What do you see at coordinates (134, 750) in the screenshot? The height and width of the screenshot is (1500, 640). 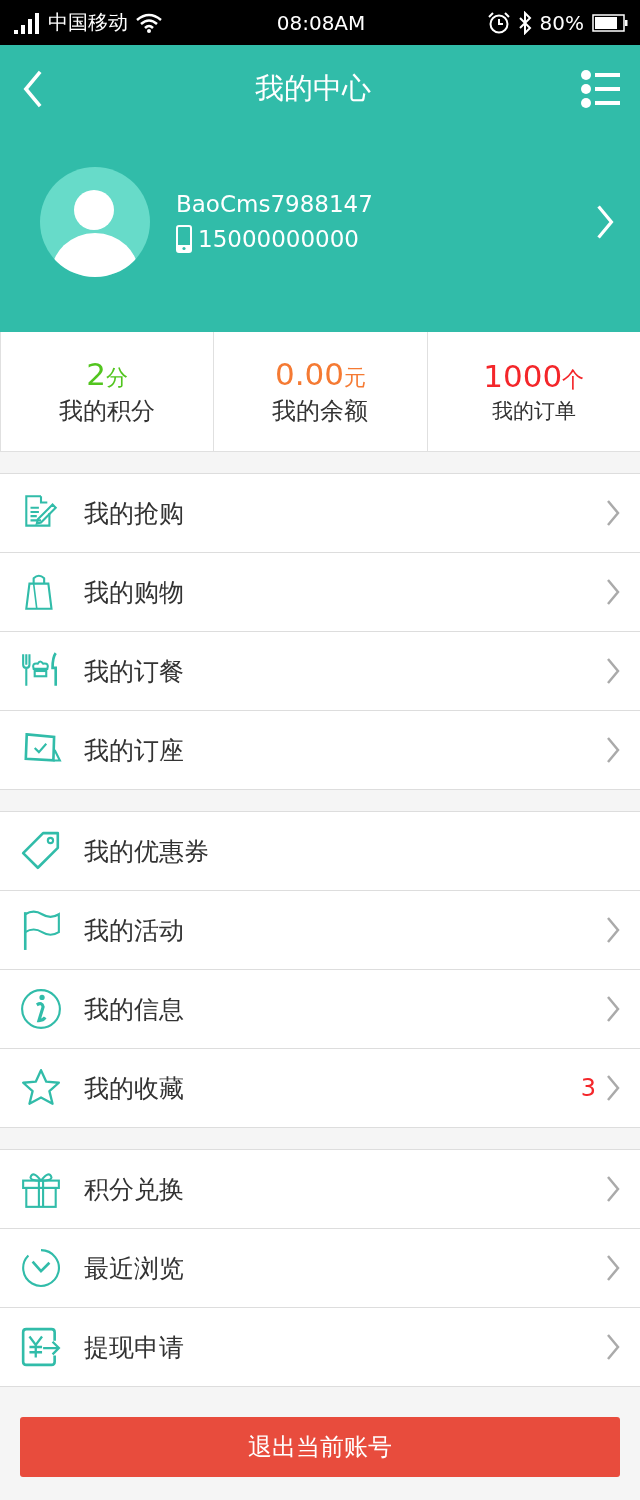 I see `menu-label: 我的订座` at bounding box center [134, 750].